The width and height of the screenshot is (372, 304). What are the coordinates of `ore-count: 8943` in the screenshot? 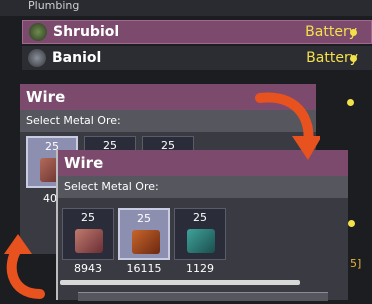 It's located at (88, 268).